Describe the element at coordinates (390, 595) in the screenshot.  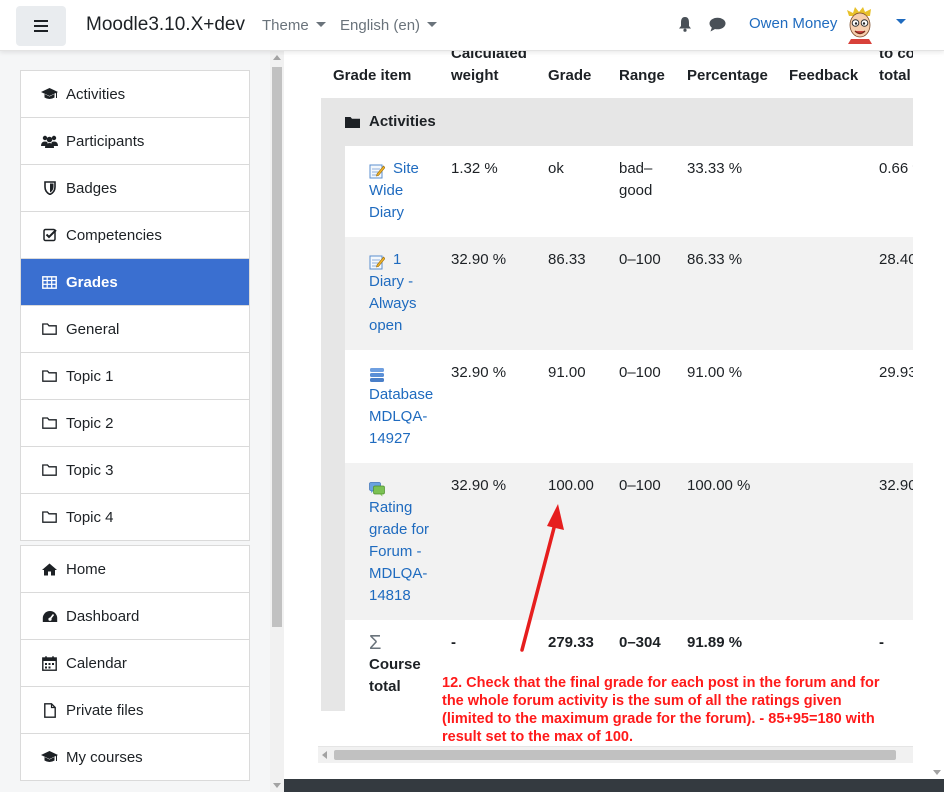
I see `grade-item-line: 14818` at that location.